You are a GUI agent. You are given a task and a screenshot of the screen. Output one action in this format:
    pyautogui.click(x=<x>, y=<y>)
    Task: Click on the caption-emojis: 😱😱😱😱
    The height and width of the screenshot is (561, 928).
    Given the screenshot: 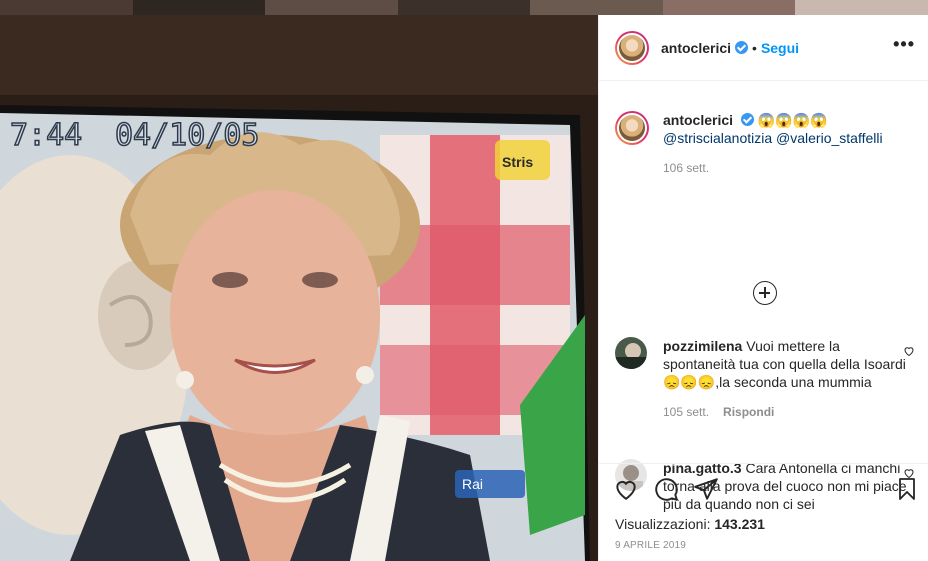 What is the action you would take?
    pyautogui.click(x=792, y=120)
    